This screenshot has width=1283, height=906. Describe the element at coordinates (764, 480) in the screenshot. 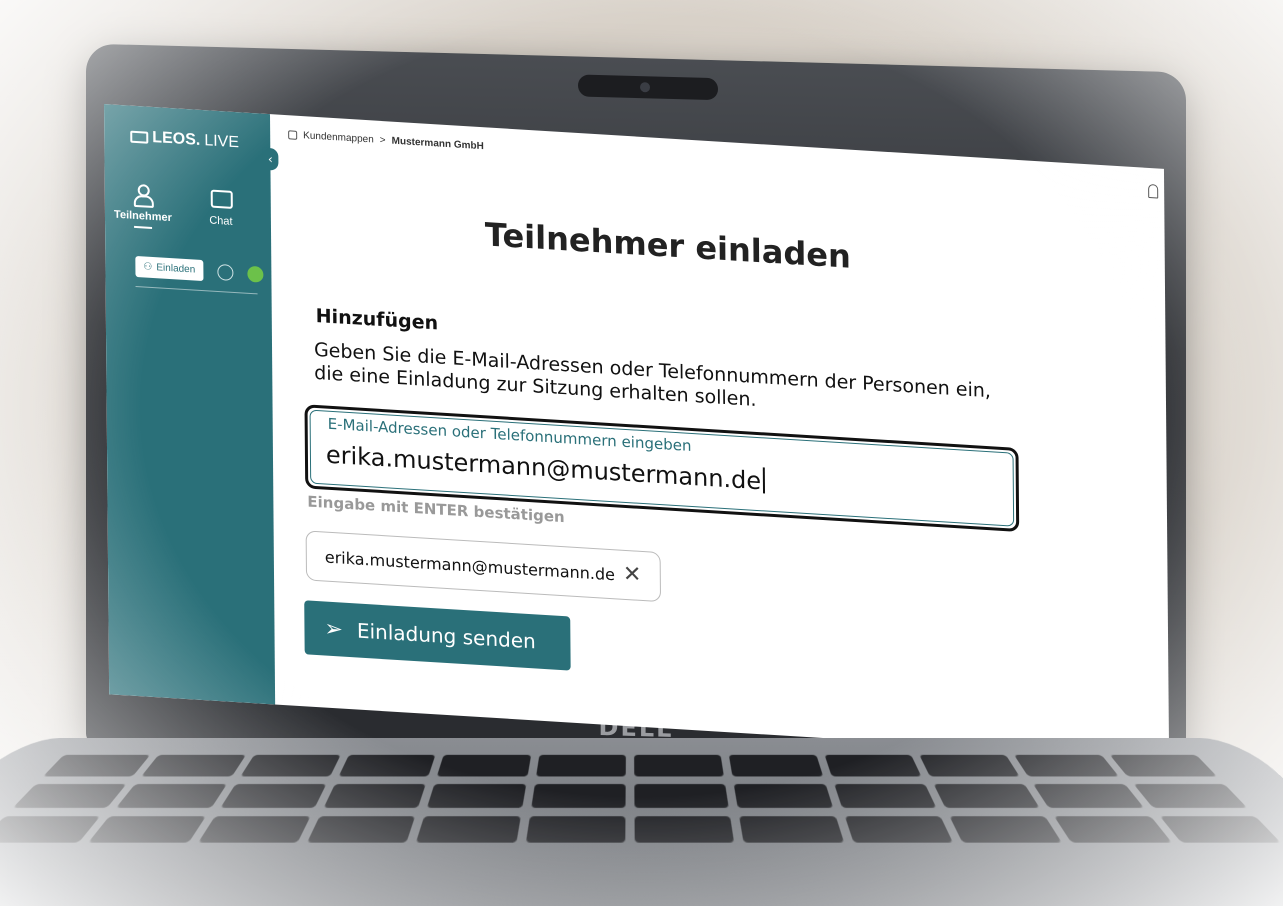

I see `text-caret` at that location.